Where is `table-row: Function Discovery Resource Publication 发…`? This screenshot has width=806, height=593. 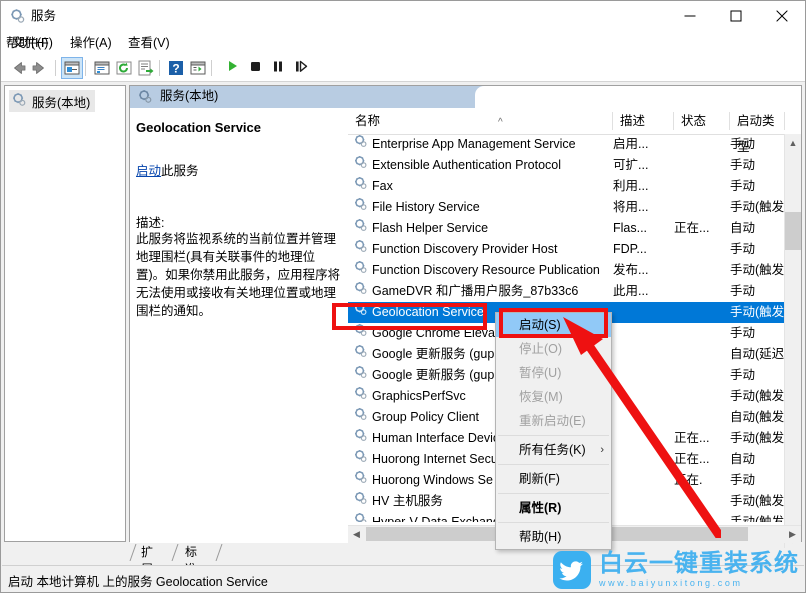 table-row: Function Discovery Resource Publication 发… is located at coordinates (566, 270).